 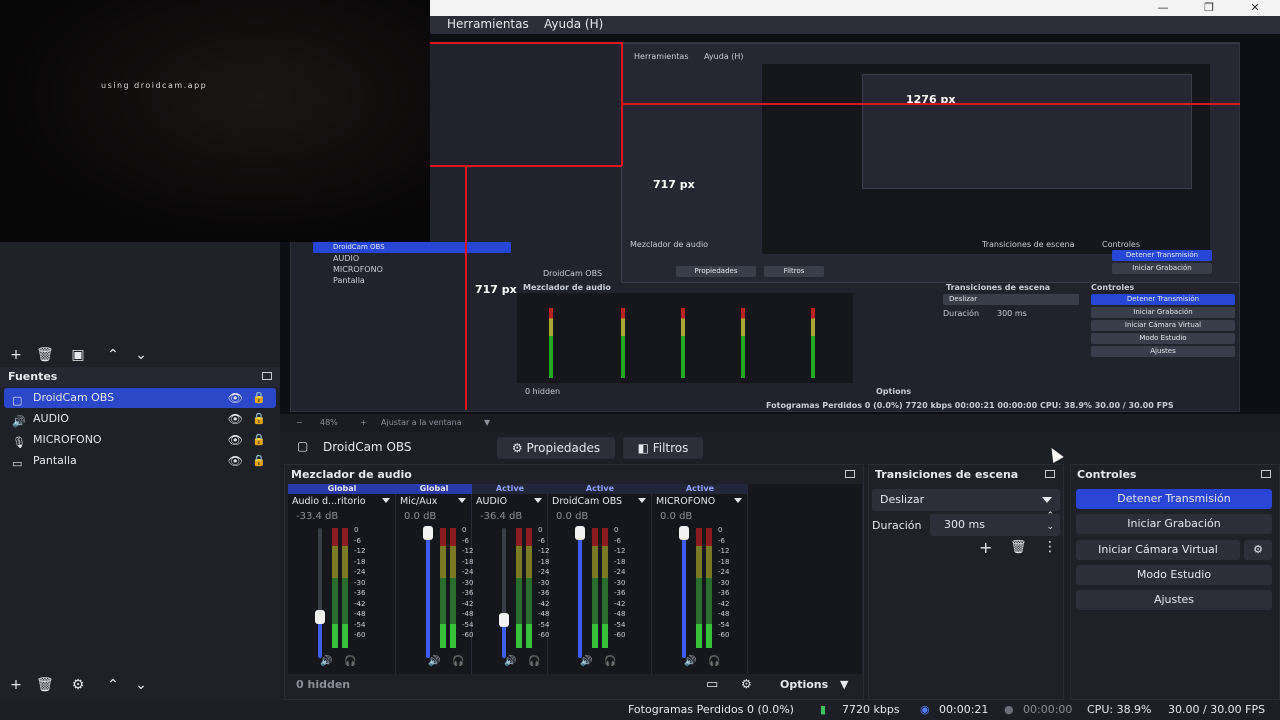 I want to click on nested-duration-value: 300 ms, so click(x=1012, y=313).